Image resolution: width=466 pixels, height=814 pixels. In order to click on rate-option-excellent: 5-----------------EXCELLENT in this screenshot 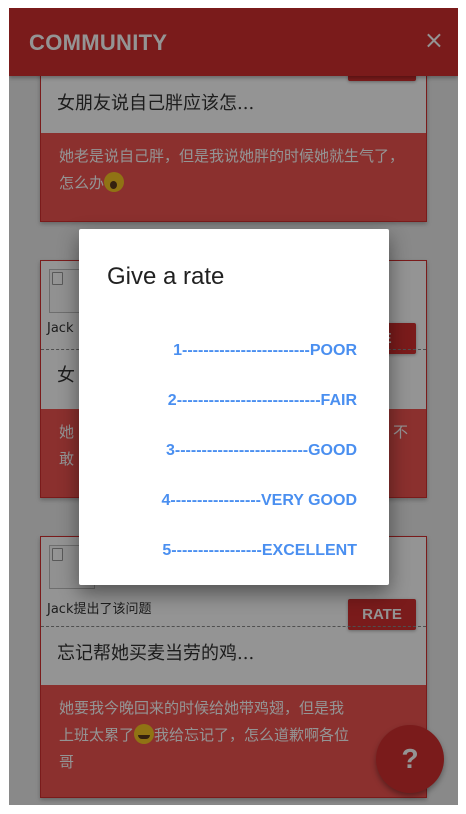, I will do `click(259, 551)`.